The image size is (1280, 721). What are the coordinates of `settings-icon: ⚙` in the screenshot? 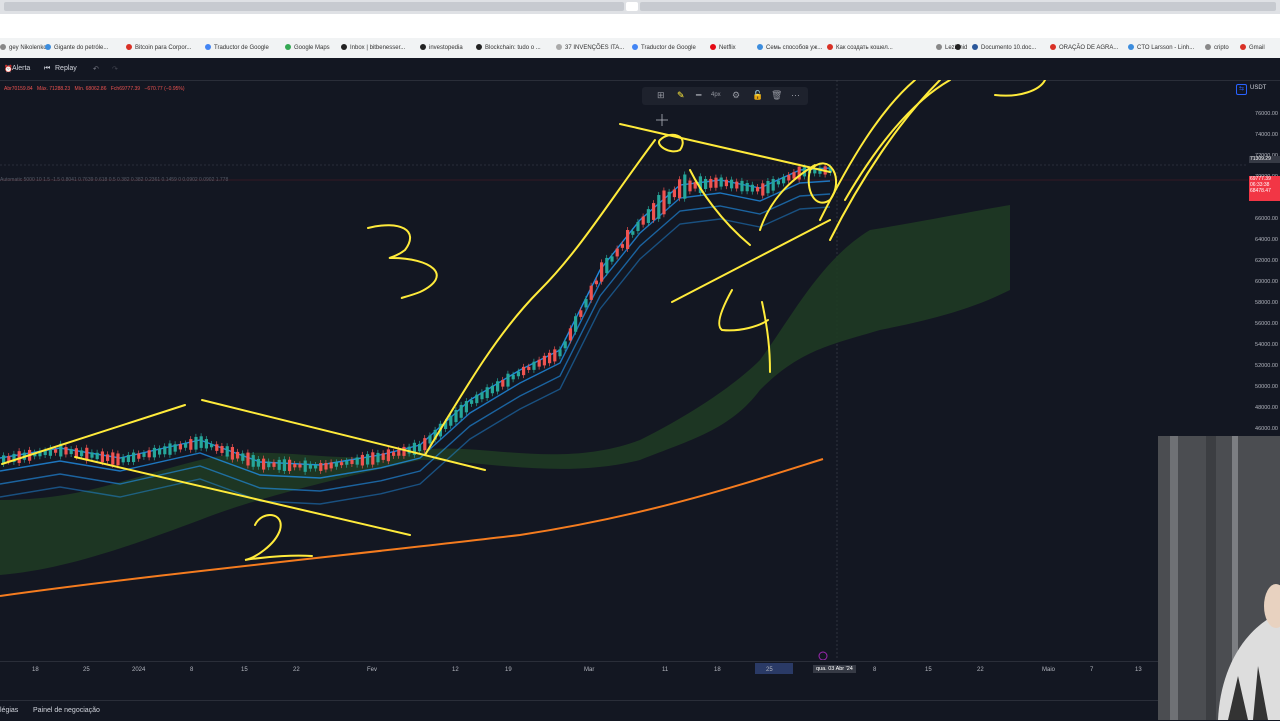 It's located at (736, 95).